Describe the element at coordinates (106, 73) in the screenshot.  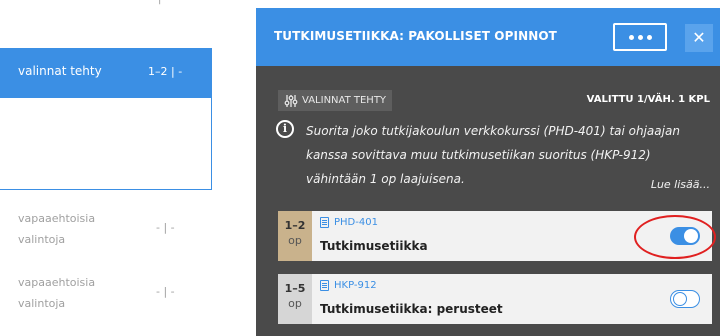
I see `left-list-item-selected: valinnat tehty 1–2 | -` at that location.